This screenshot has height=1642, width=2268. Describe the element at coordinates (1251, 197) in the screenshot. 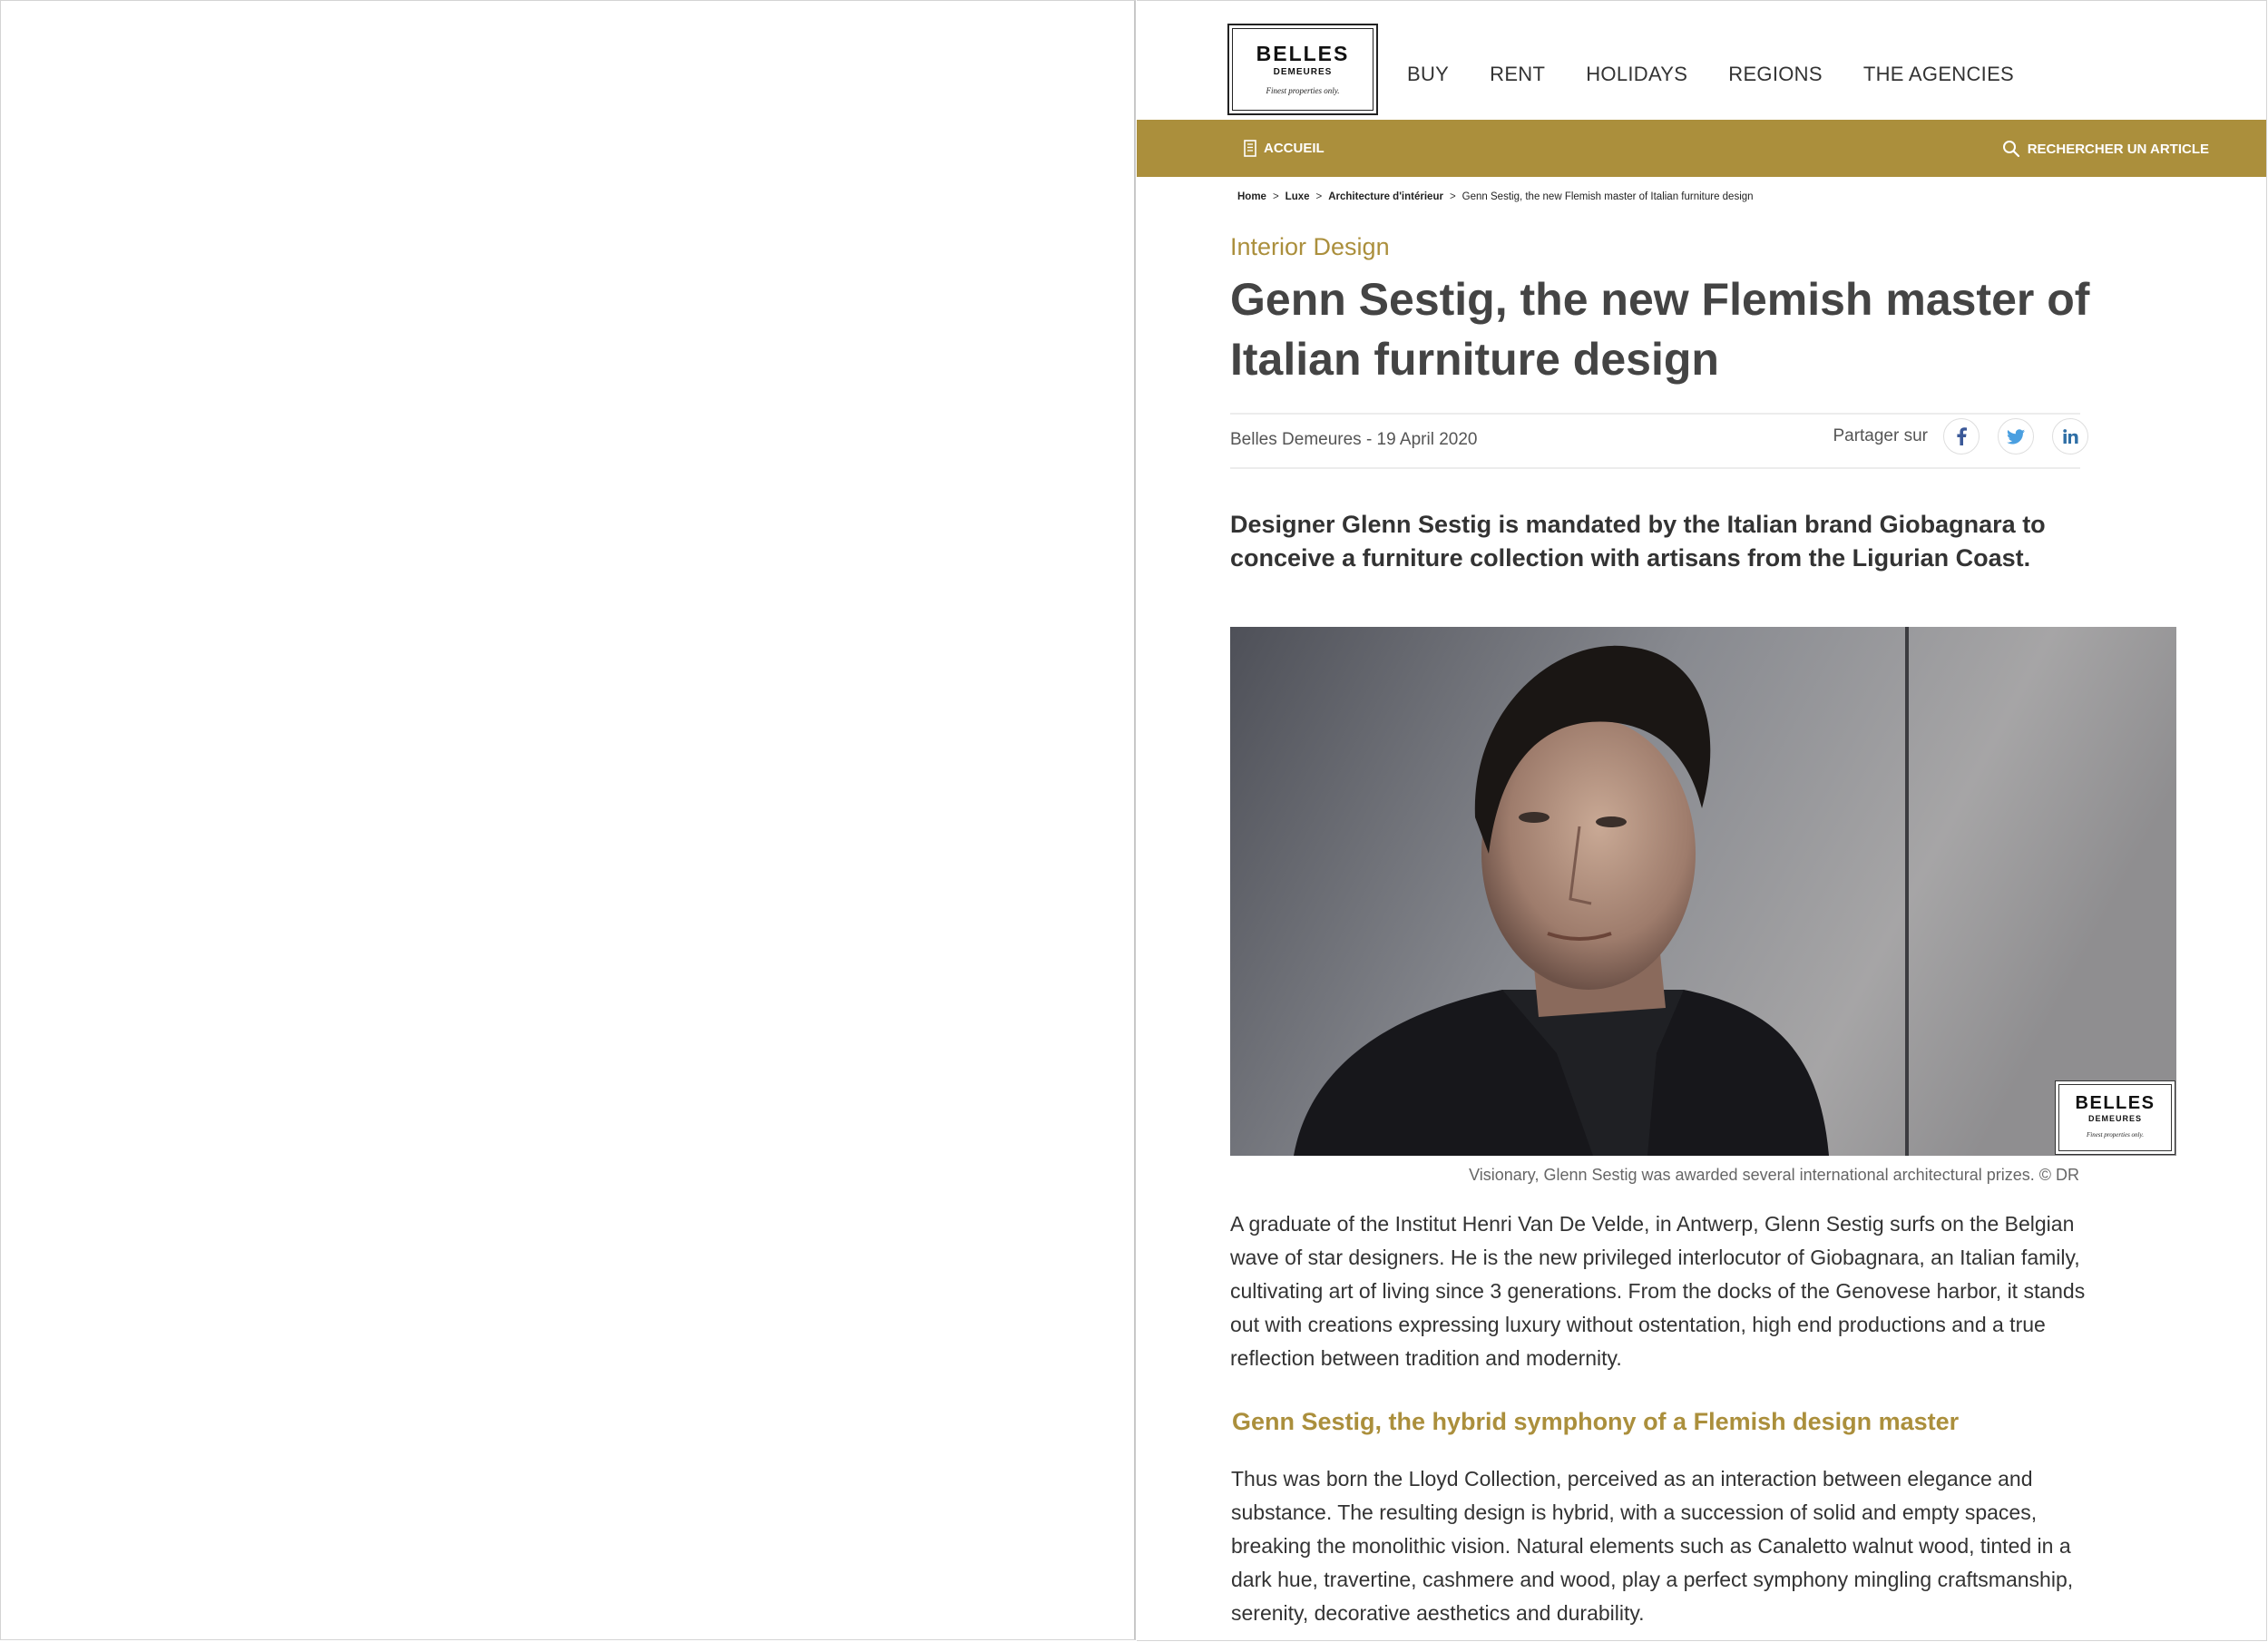

I see `breadcrumb-home: Home` at that location.